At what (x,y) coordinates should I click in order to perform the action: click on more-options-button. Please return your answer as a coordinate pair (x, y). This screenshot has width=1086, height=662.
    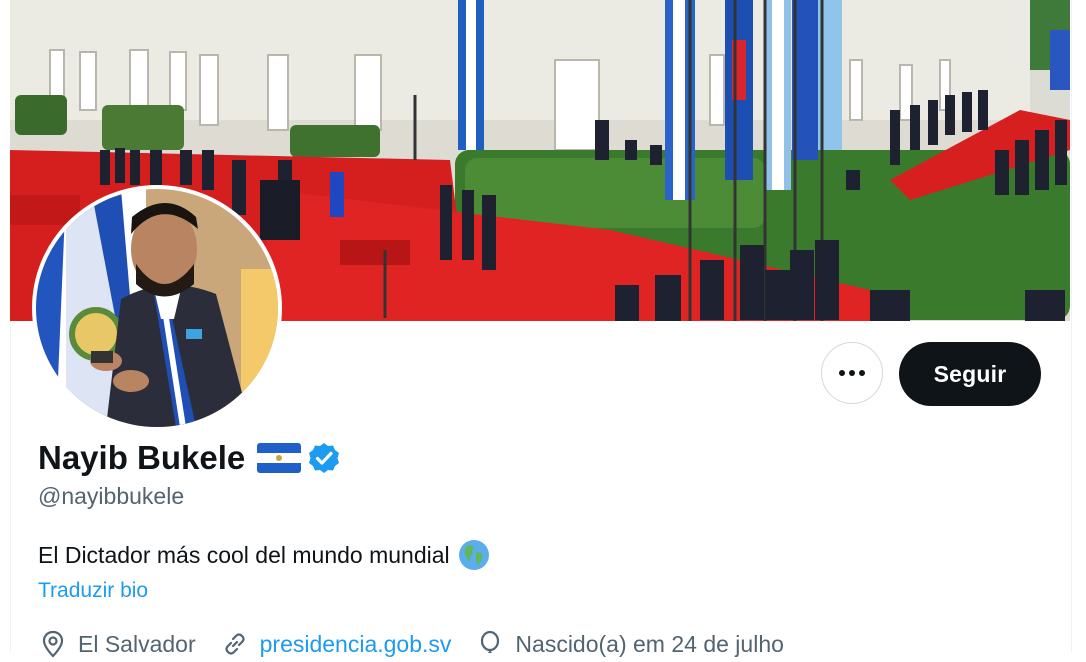
    Looking at the image, I should click on (852, 373).